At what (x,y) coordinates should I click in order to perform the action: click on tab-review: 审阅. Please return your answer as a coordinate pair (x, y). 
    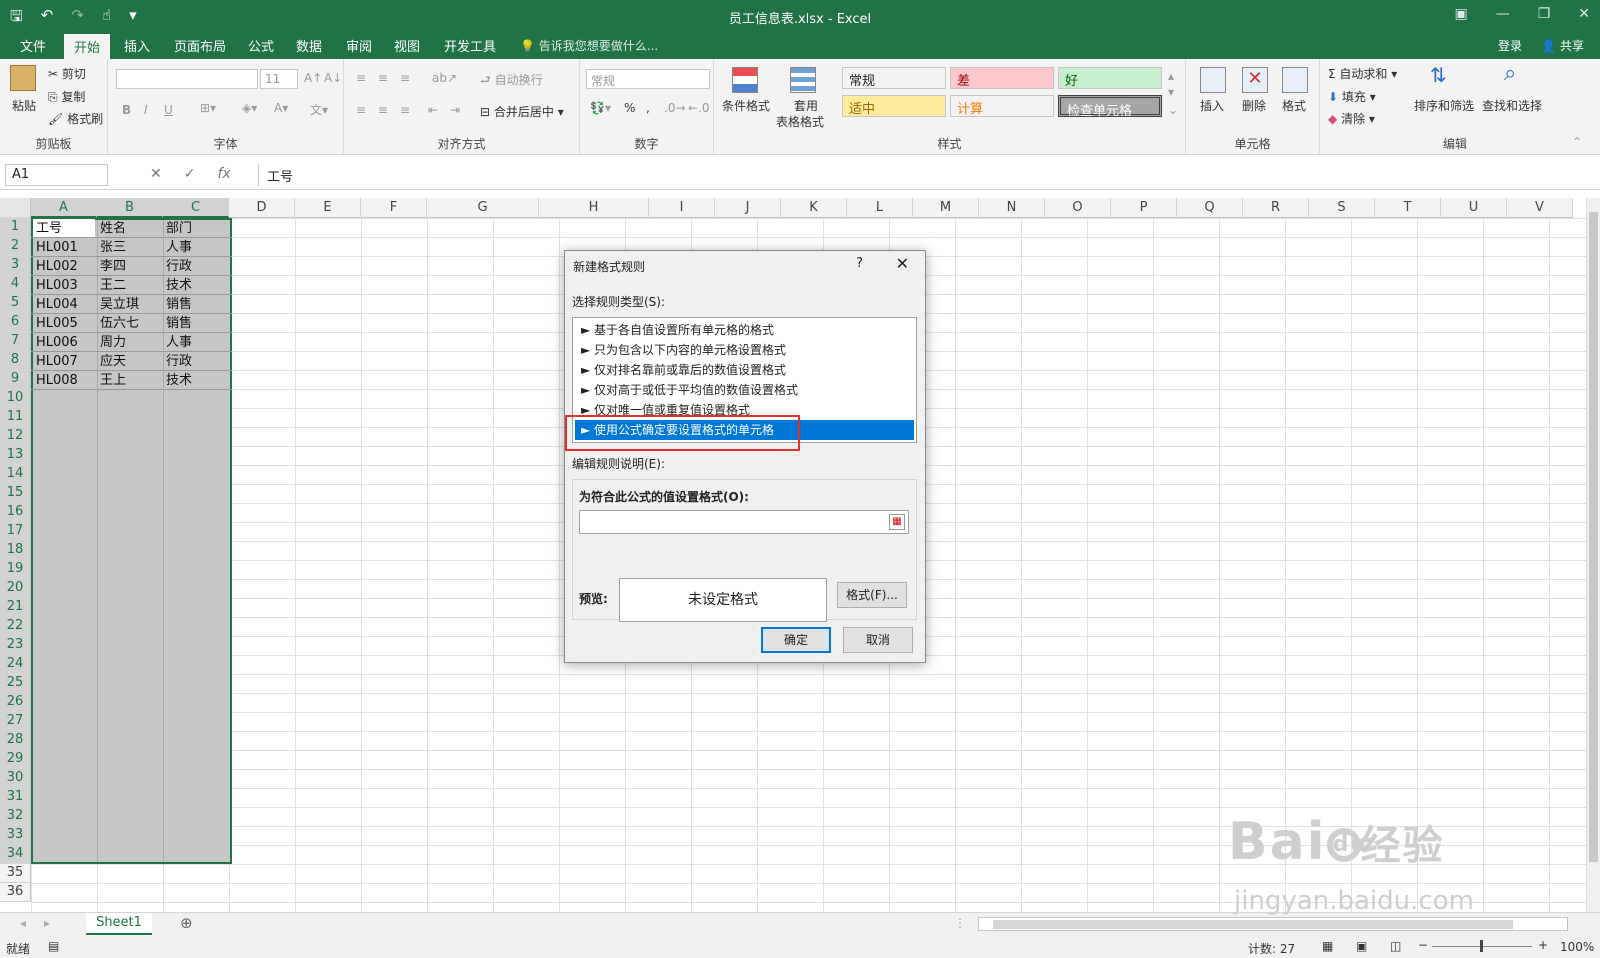
    Looking at the image, I should click on (359, 45).